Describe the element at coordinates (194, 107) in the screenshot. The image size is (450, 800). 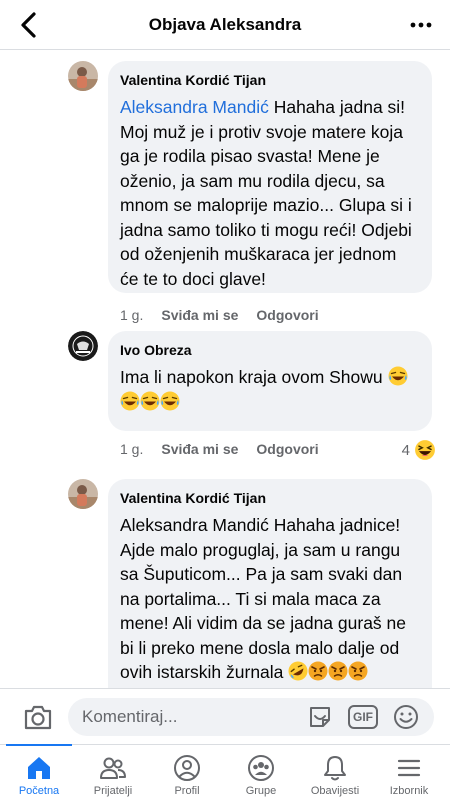
I see `mention-link: Aleksandra Mandić` at that location.